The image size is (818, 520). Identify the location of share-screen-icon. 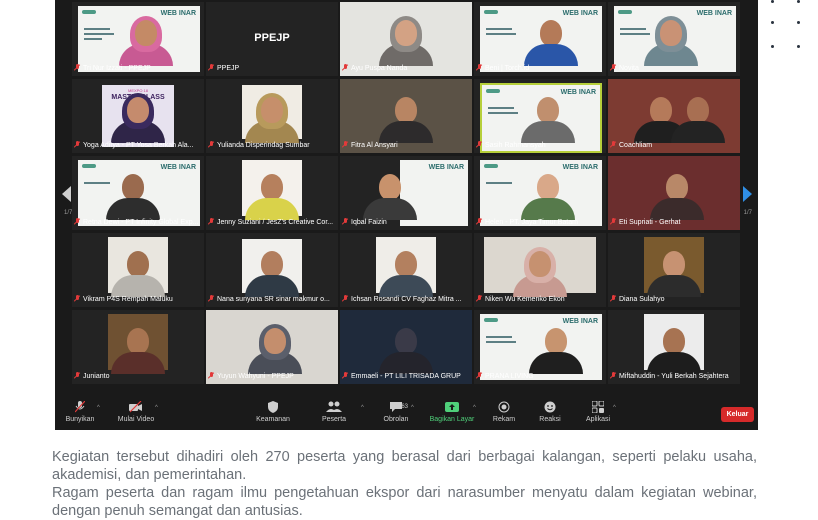
(452, 407).